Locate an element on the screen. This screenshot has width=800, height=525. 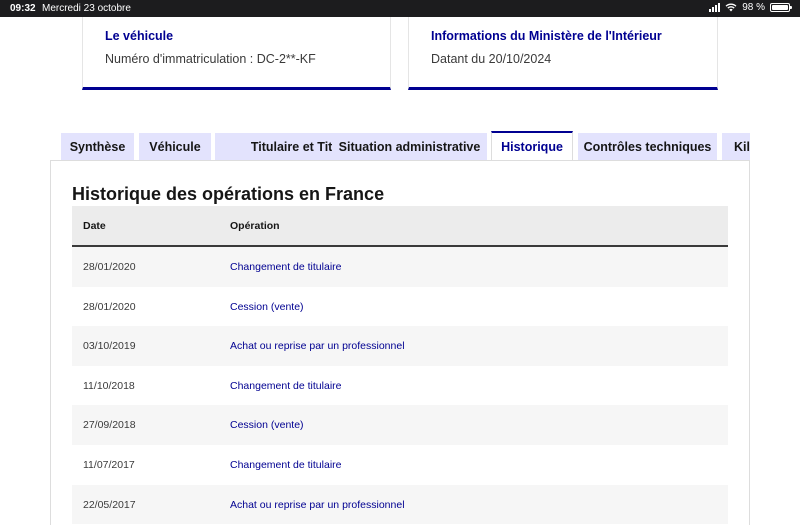
row-date: 27/09/2018 is located at coordinates (109, 425).